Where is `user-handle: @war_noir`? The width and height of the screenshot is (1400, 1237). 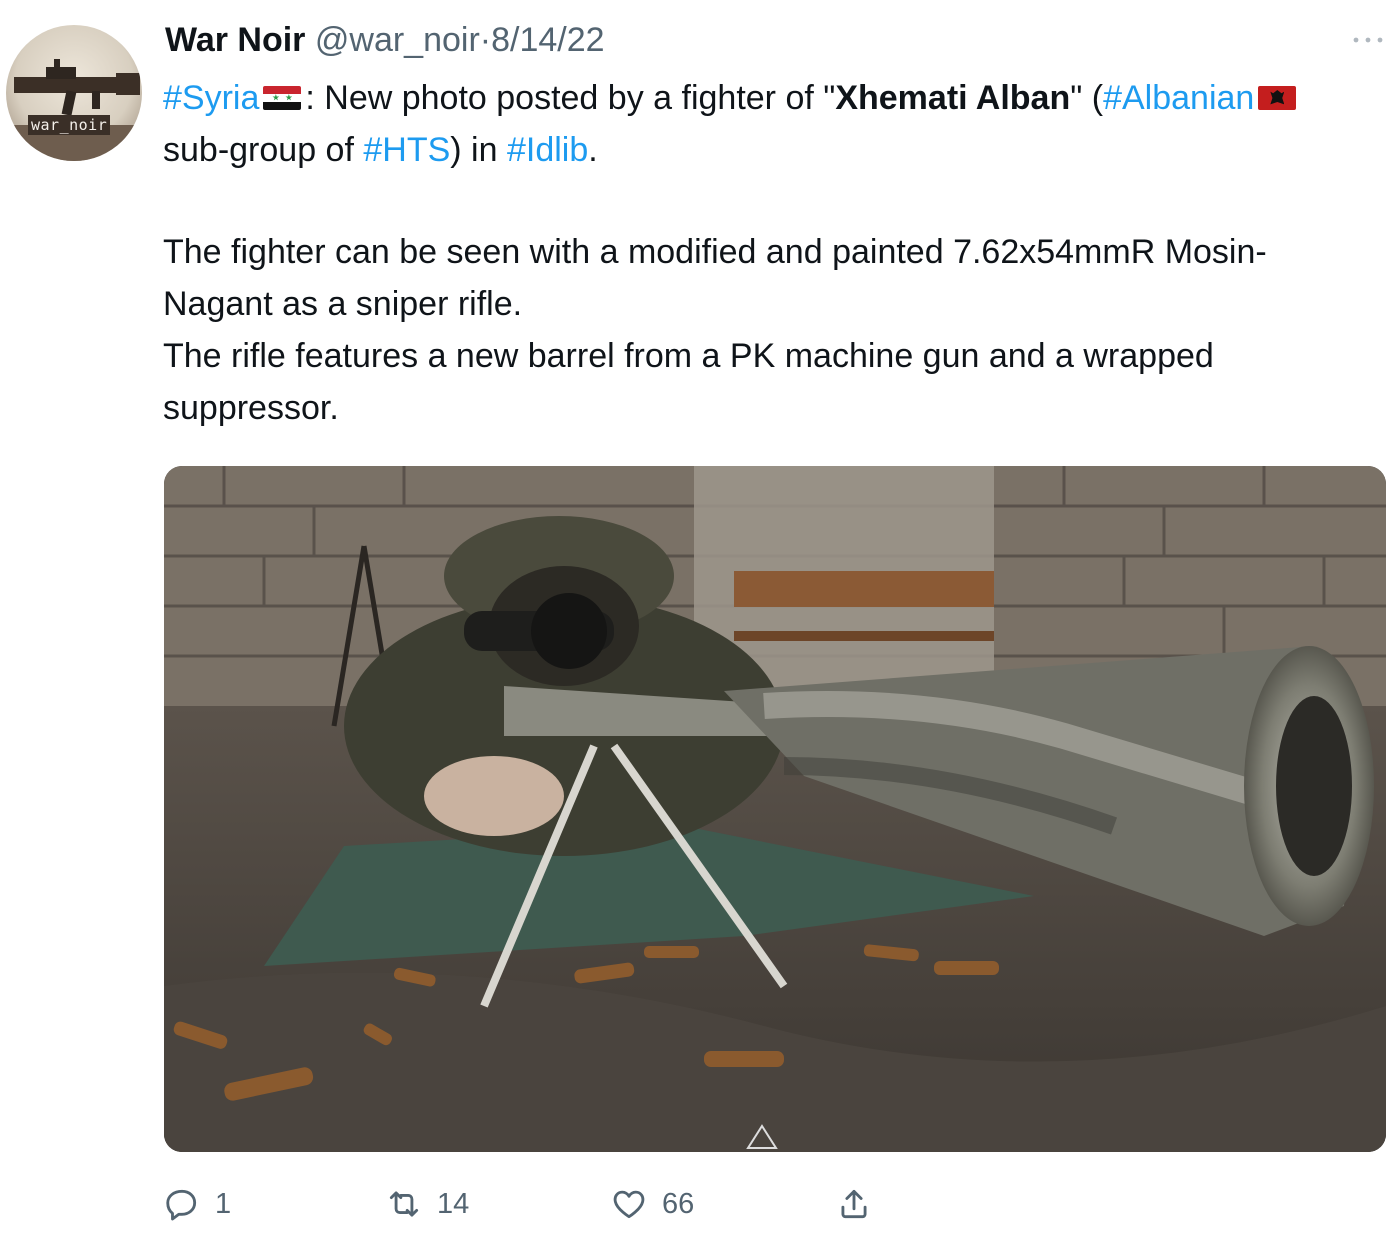 user-handle: @war_noir is located at coordinates (397, 40).